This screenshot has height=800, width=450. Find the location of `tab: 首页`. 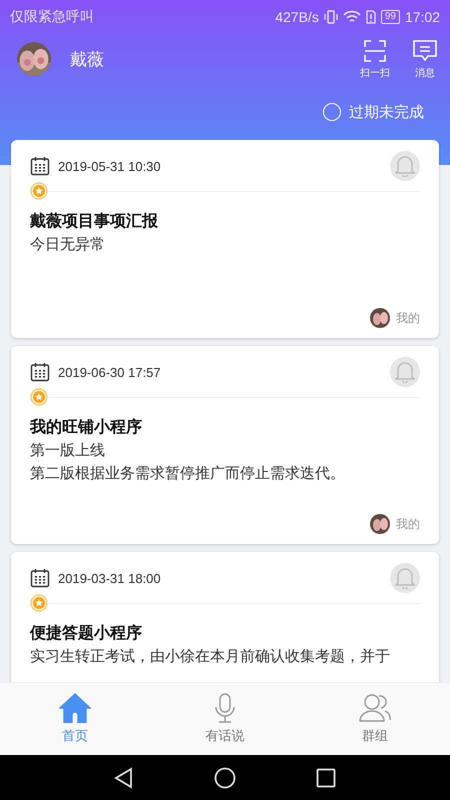

tab: 首页 is located at coordinates (75, 719).